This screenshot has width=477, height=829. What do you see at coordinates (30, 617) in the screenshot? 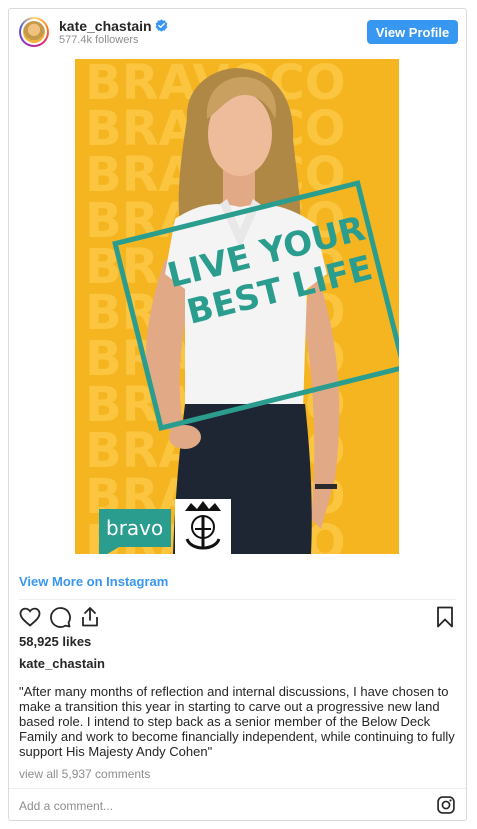
I see `heart-icon` at bounding box center [30, 617].